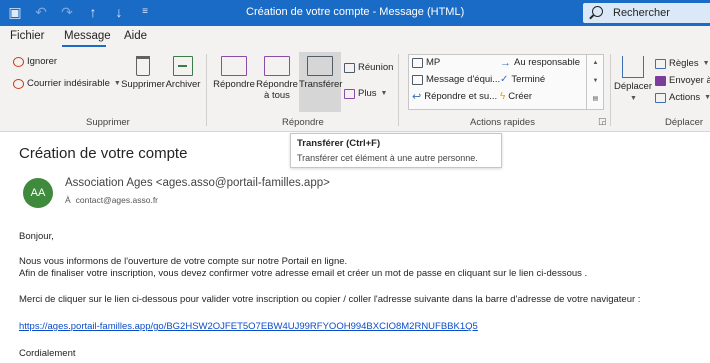  What do you see at coordinates (87, 36) in the screenshot?
I see `tab-message: Message` at bounding box center [87, 36].